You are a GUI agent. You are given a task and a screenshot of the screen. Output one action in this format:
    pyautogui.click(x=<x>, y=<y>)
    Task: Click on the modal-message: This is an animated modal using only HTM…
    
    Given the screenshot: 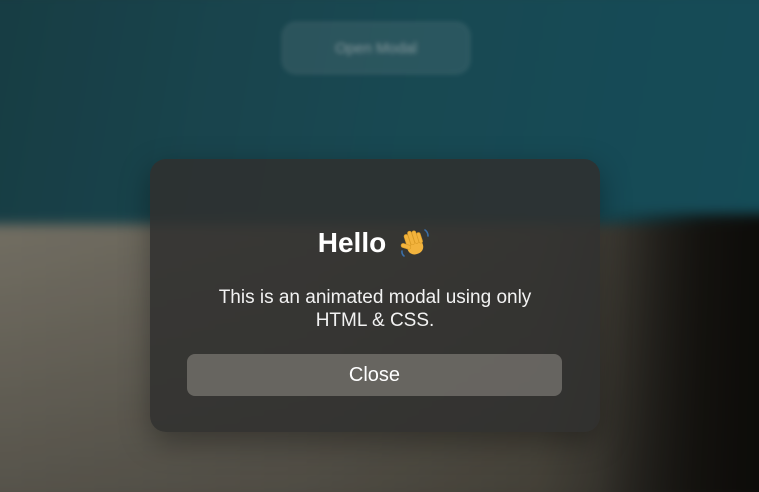 What is the action you would take?
    pyautogui.click(x=375, y=309)
    